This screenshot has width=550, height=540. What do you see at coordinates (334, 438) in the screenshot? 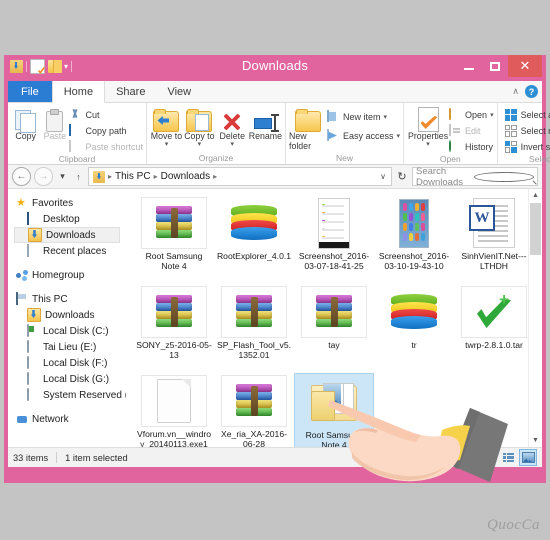
I see `file-name: Root Samsung Note 4` at bounding box center [334, 438].